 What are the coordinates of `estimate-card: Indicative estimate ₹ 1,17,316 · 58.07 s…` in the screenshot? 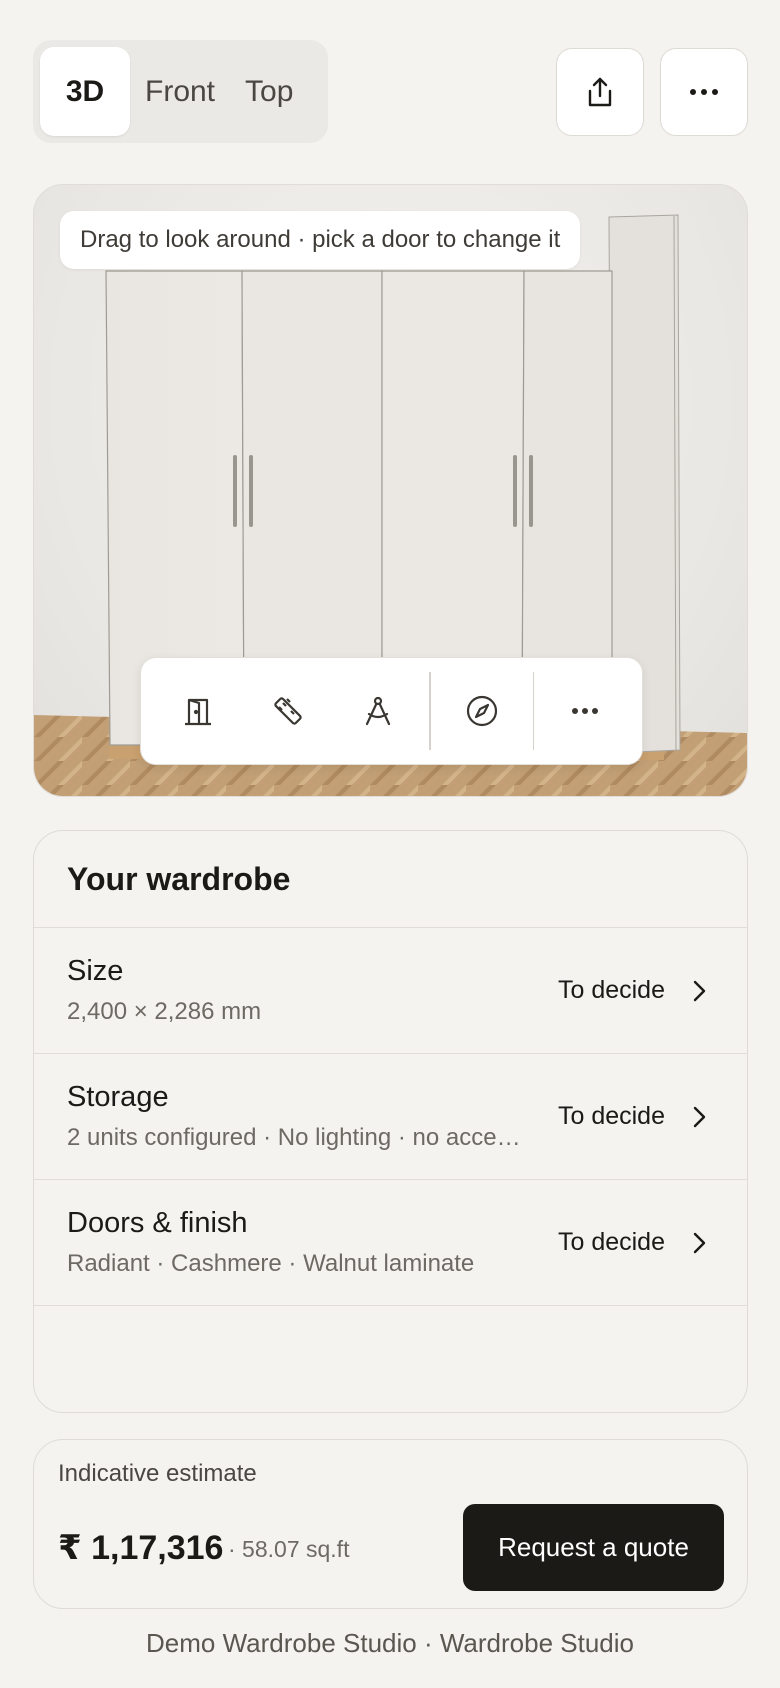 It's located at (390, 1524).